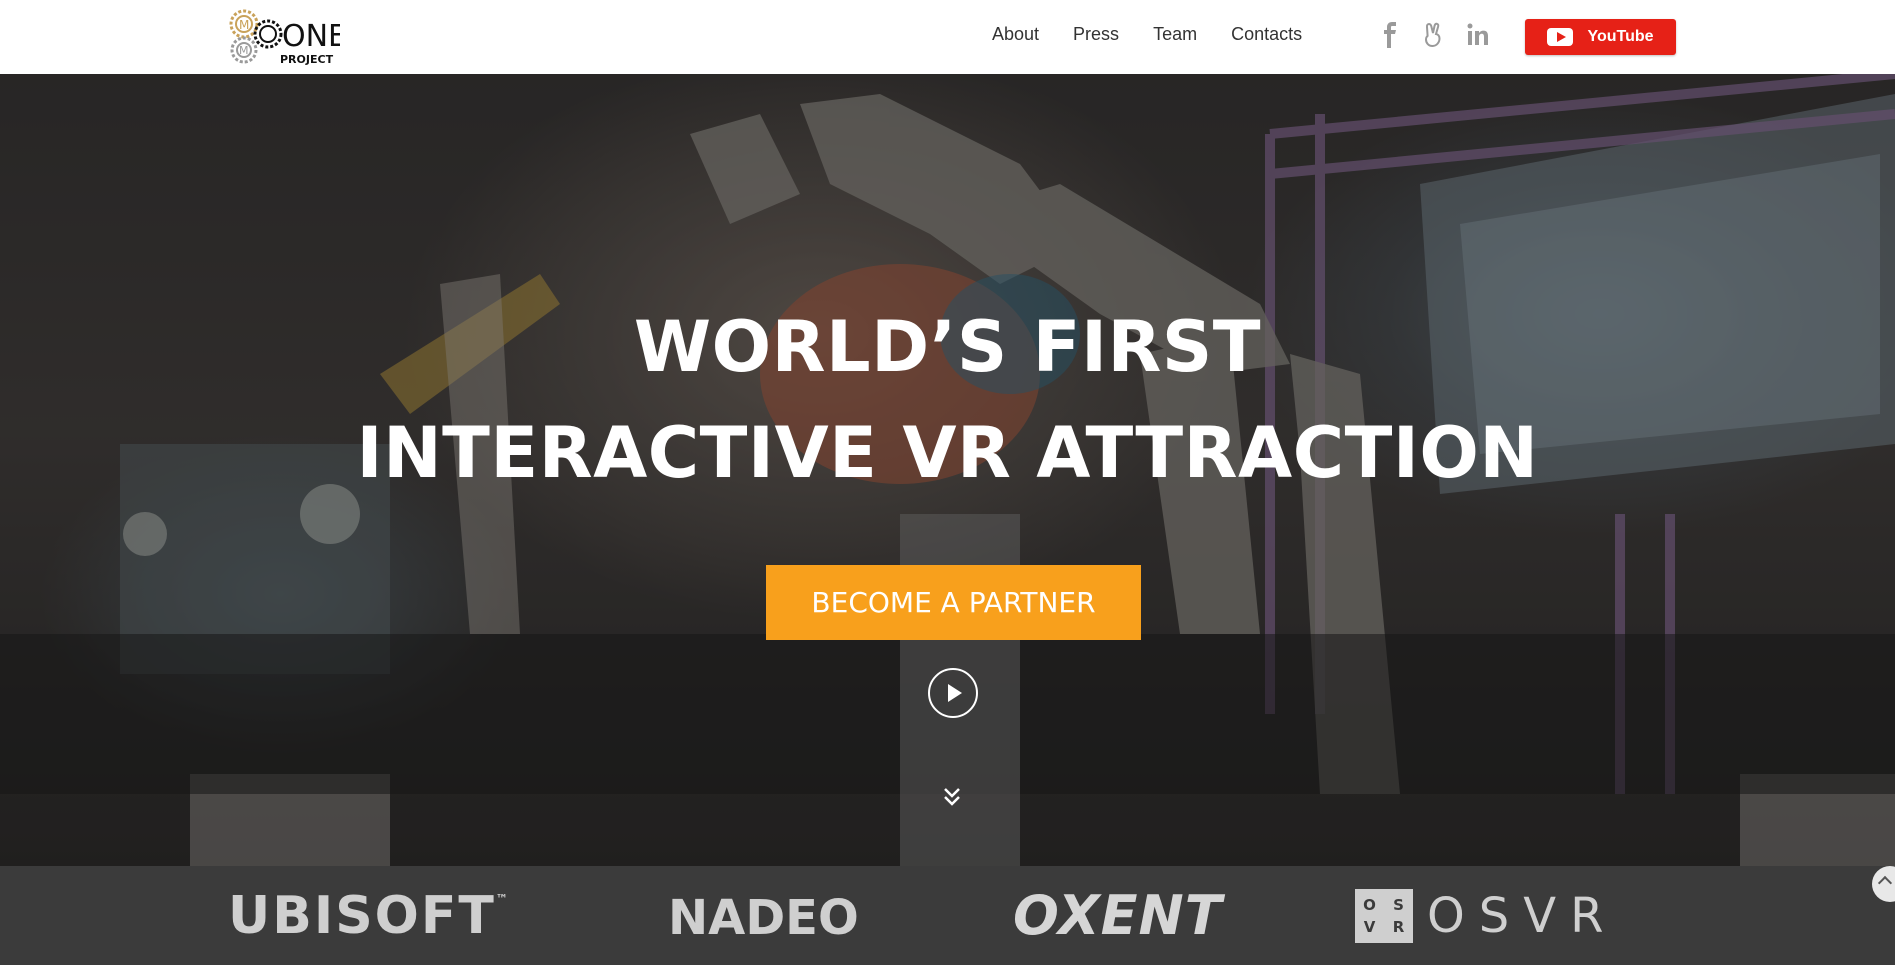  I want to click on nav-about: About, so click(1015, 34).